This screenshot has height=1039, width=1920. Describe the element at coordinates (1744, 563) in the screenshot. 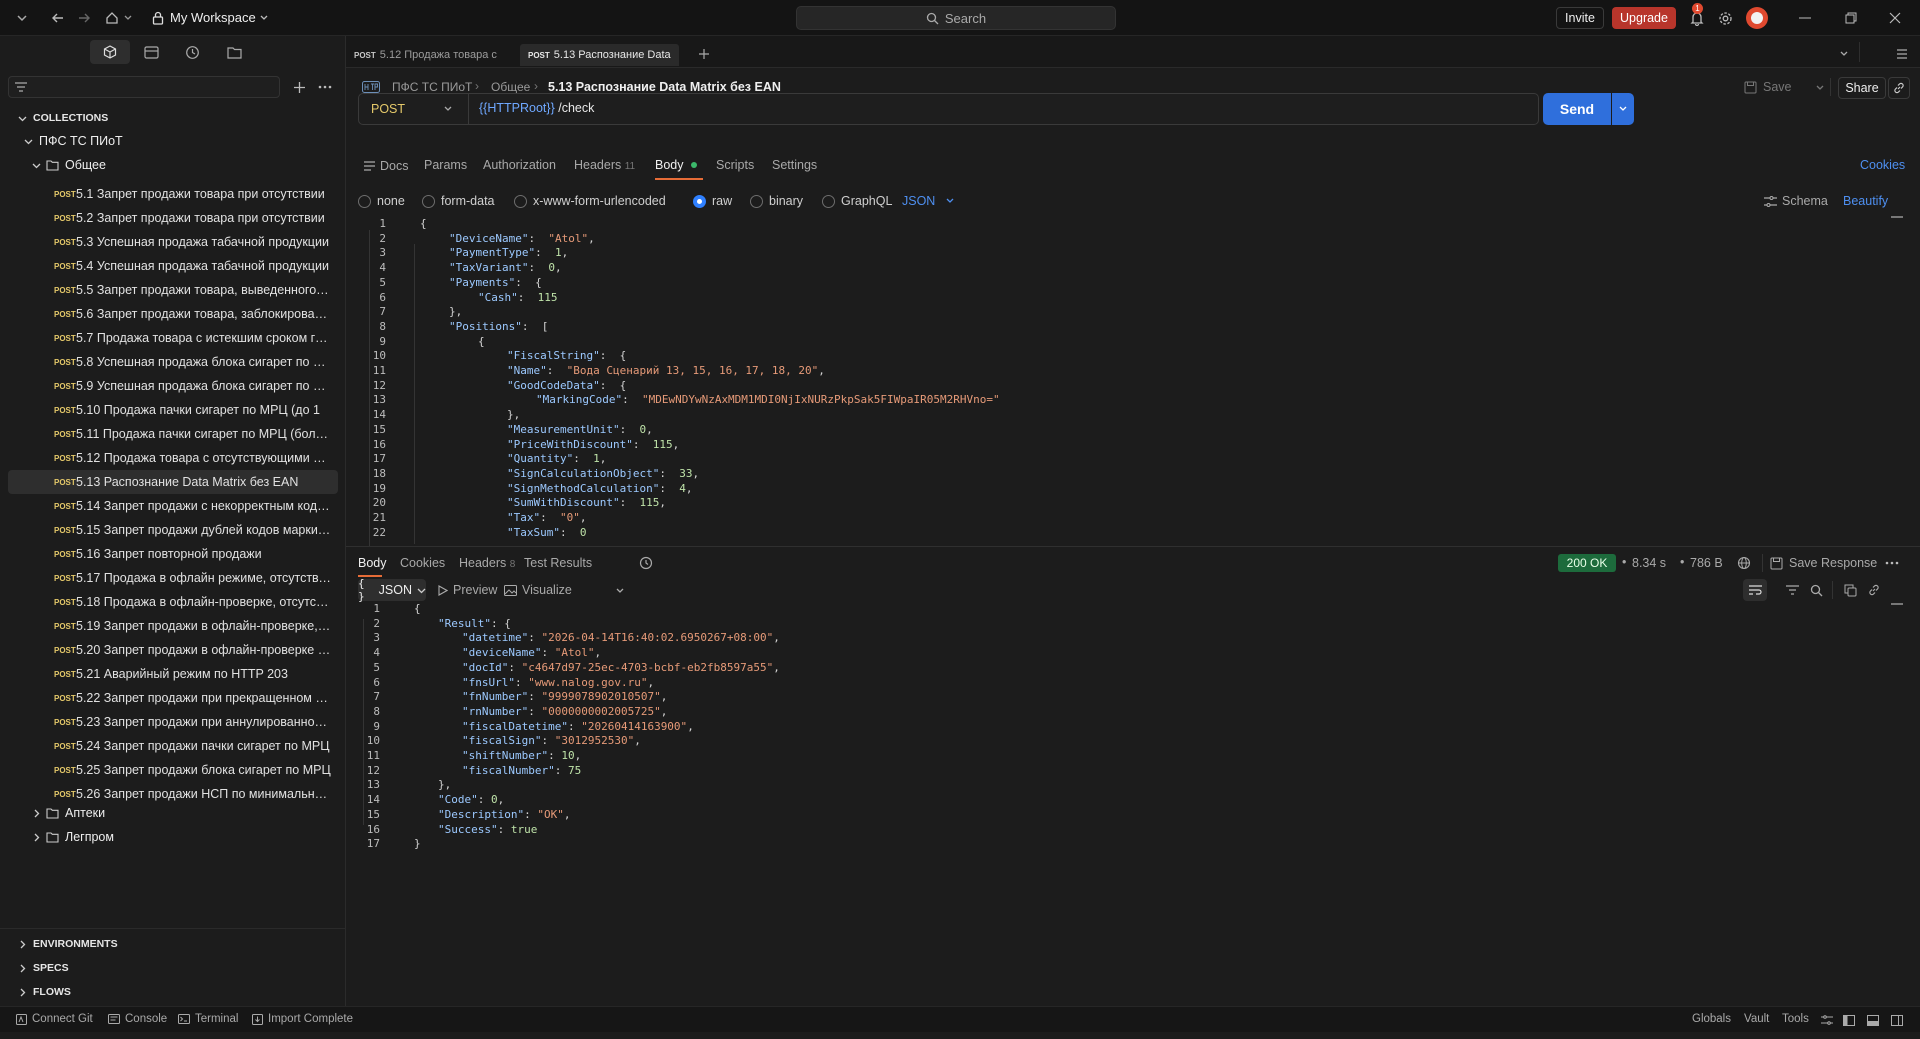

I see `globe-icon` at that location.